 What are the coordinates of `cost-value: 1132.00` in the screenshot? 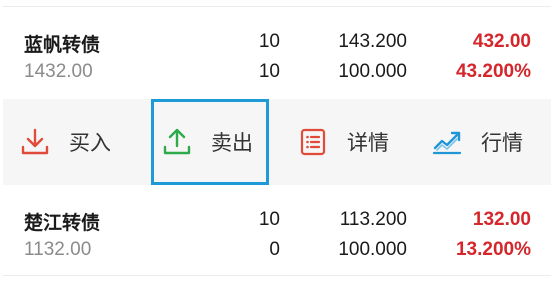 It's located at (58, 249).